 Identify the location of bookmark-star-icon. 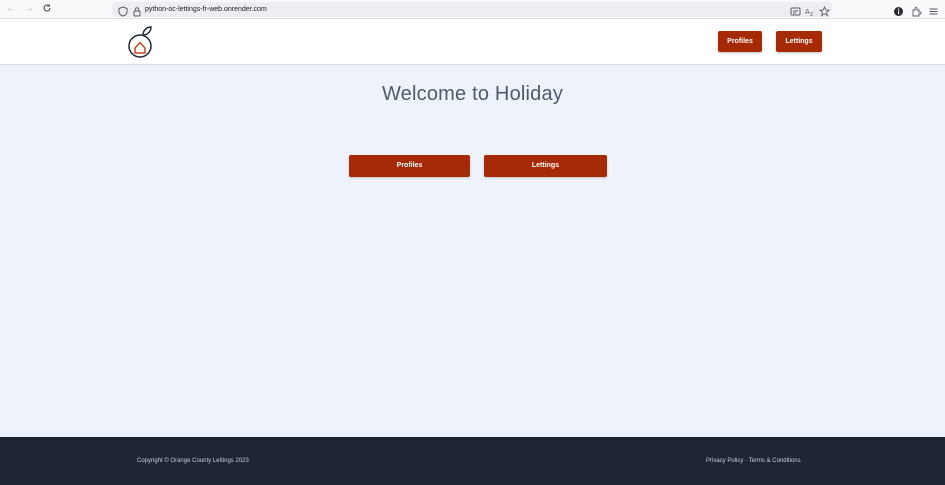
(824, 10).